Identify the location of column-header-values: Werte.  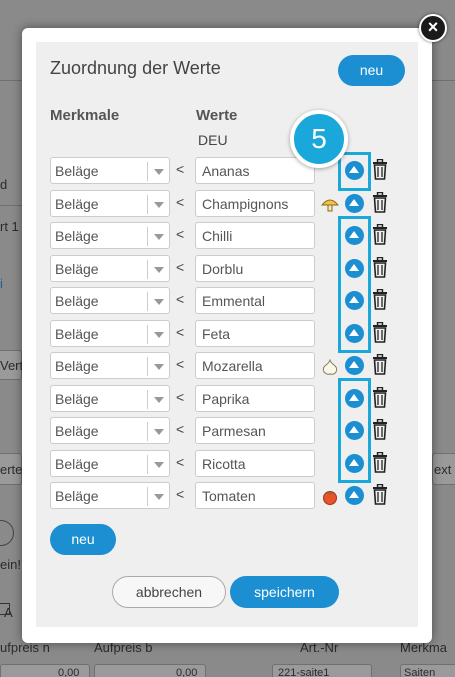
(217, 115).